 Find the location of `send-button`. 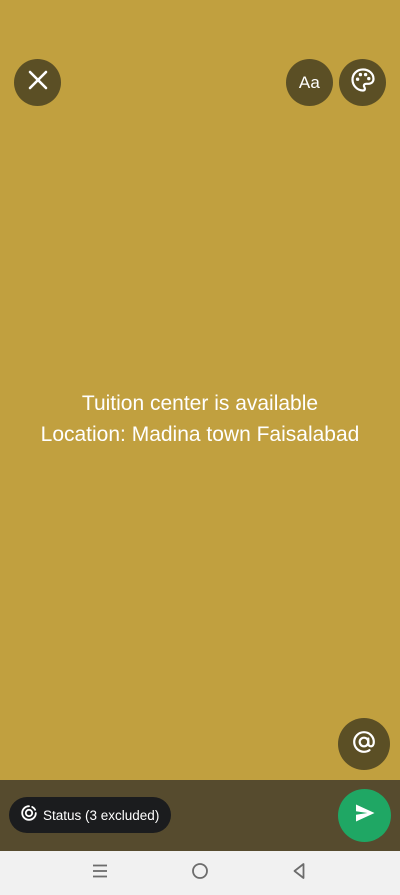

send-button is located at coordinates (364, 815).